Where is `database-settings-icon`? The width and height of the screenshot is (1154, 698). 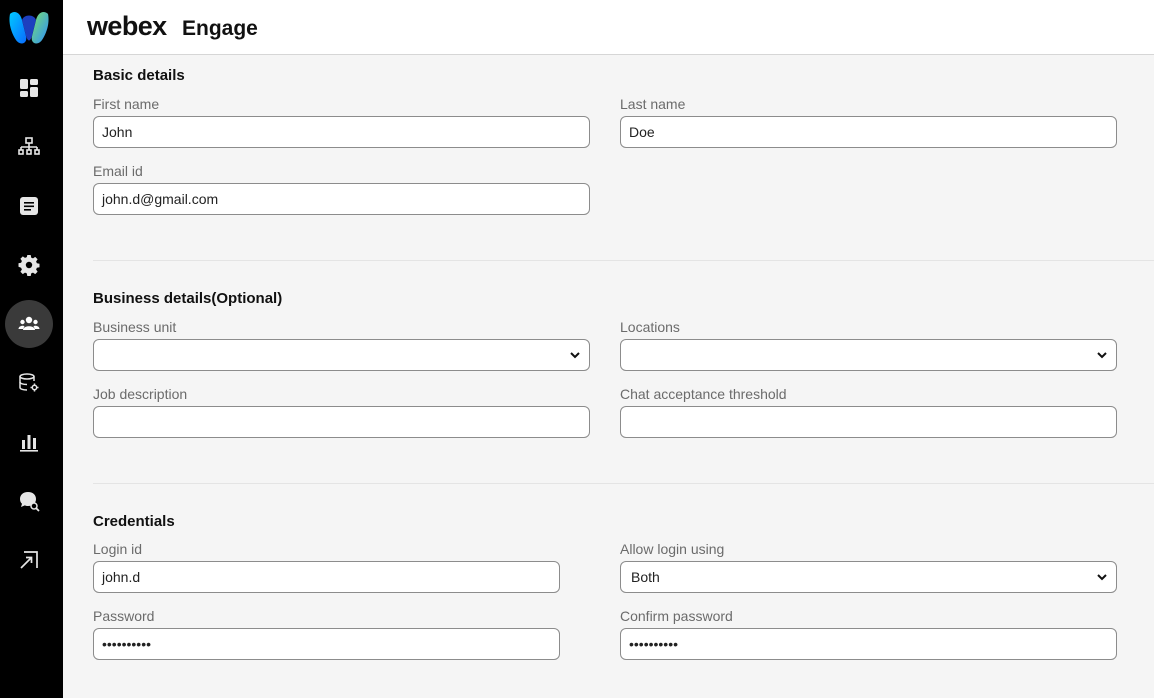 database-settings-icon is located at coordinates (29, 382).